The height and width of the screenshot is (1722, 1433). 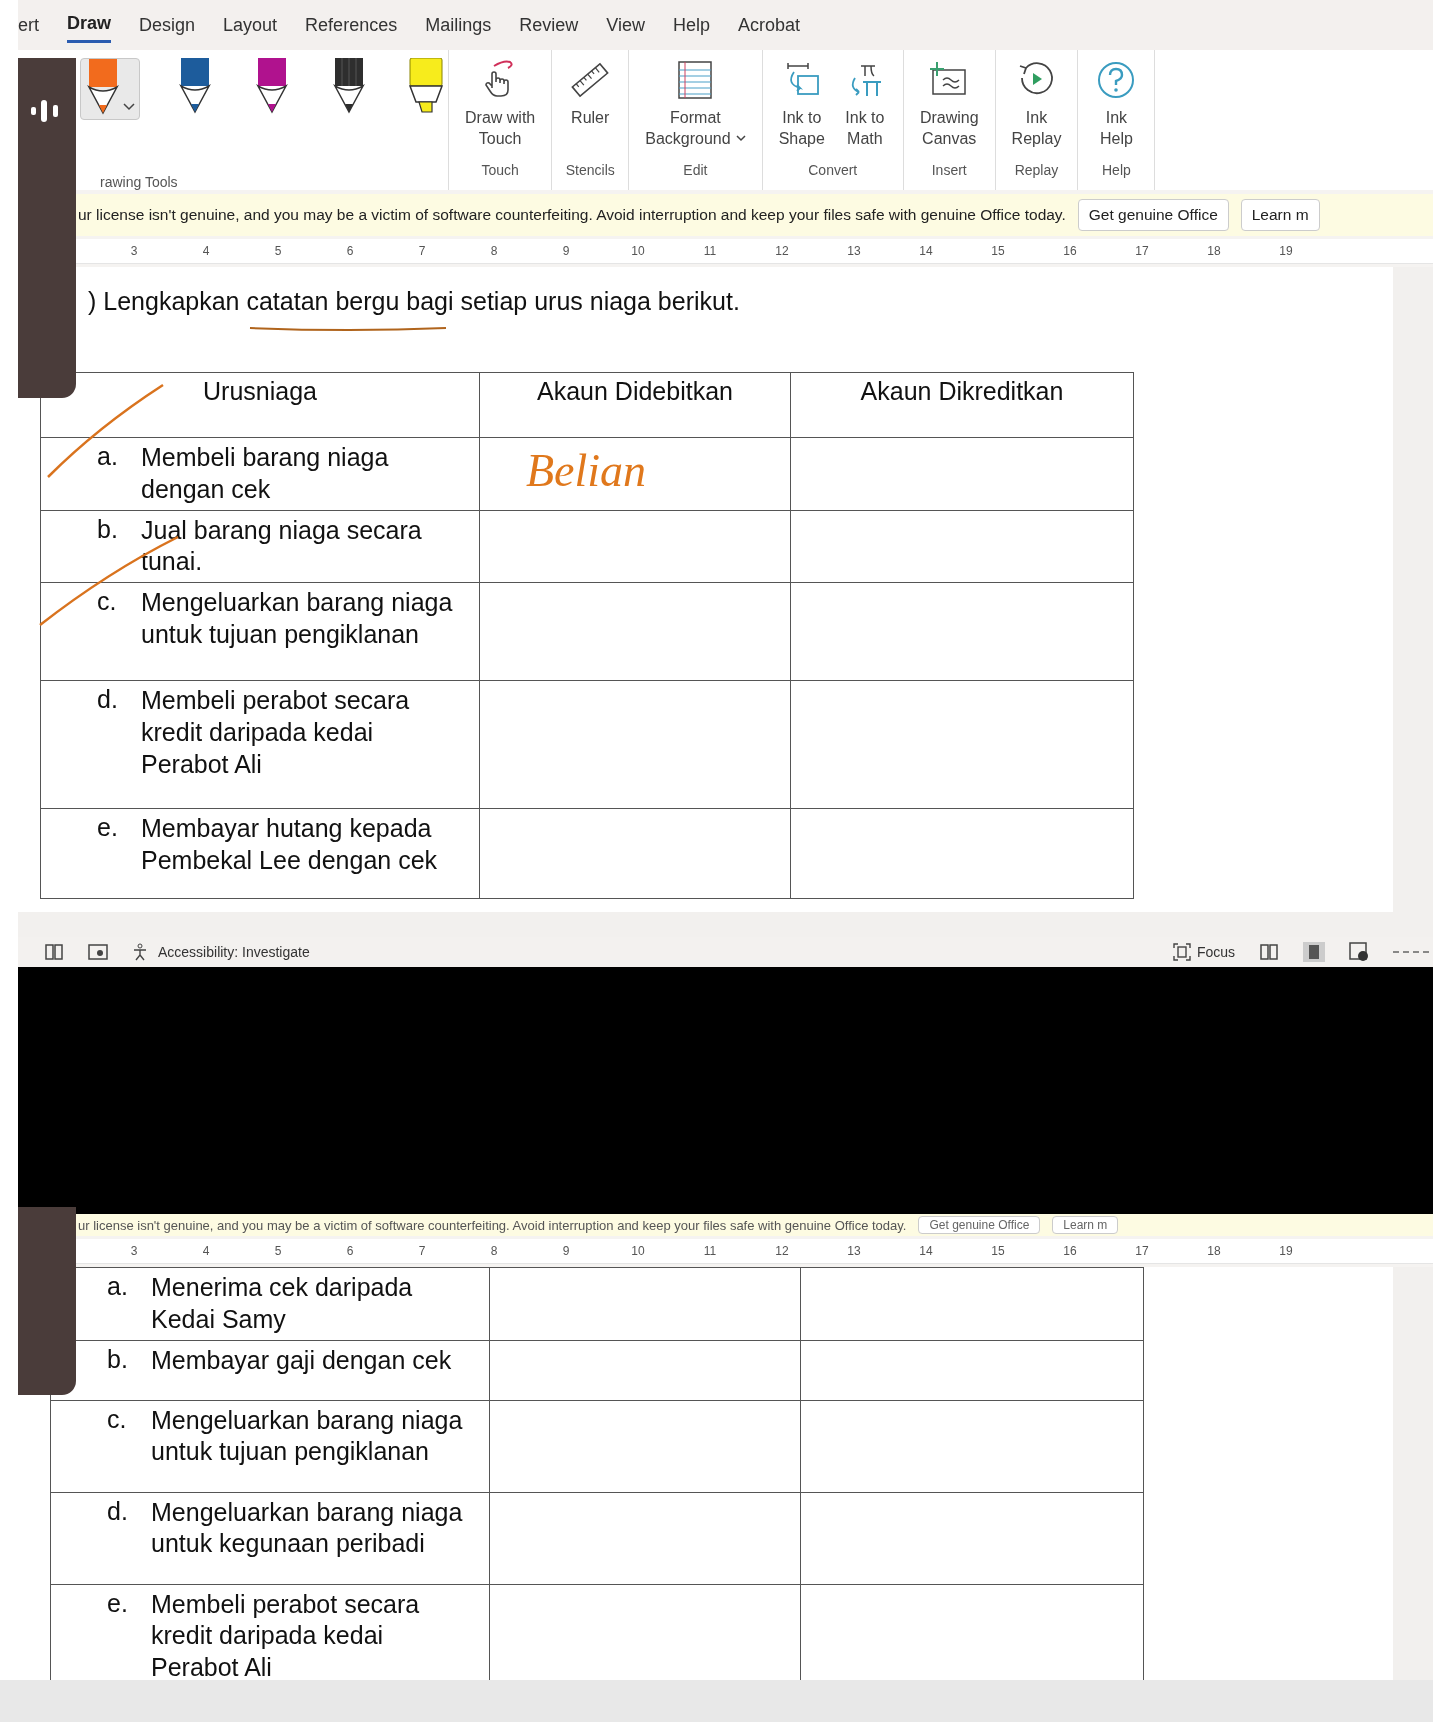 What do you see at coordinates (949, 170) in the screenshot?
I see `group-label: Insert` at bounding box center [949, 170].